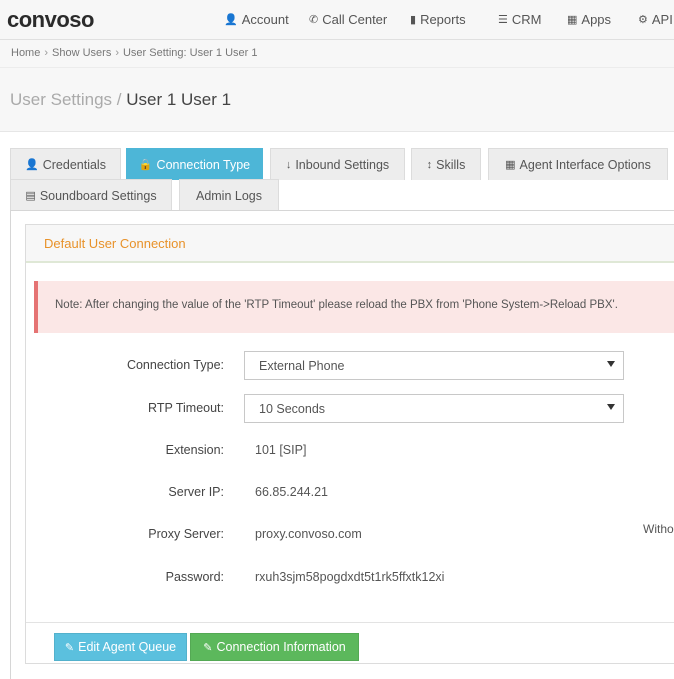 This screenshot has height=679, width=674. I want to click on edit-agent-queue-button: ✎ Edit Agent Queue, so click(120, 647).